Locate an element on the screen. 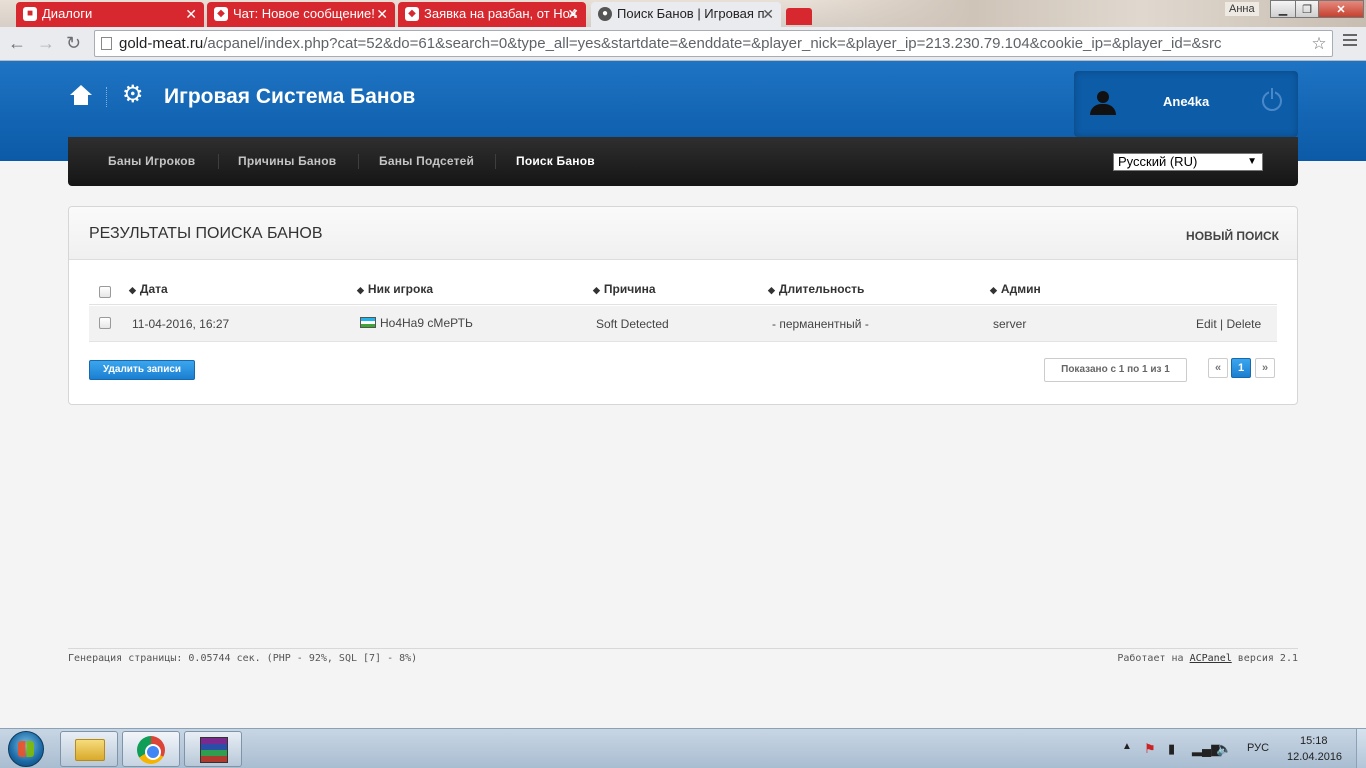  taskbar-winrar is located at coordinates (213, 749).